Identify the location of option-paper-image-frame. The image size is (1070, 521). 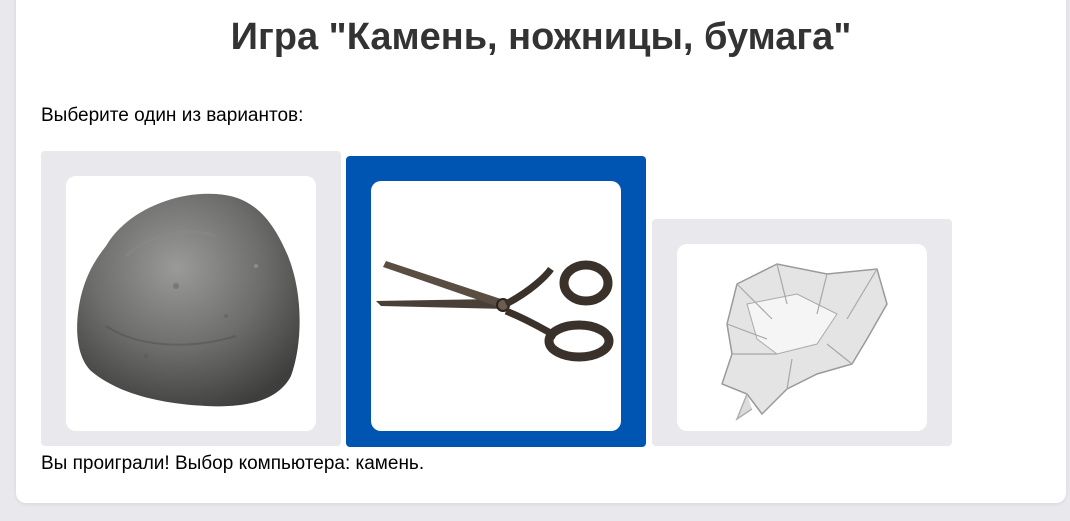
(802, 337).